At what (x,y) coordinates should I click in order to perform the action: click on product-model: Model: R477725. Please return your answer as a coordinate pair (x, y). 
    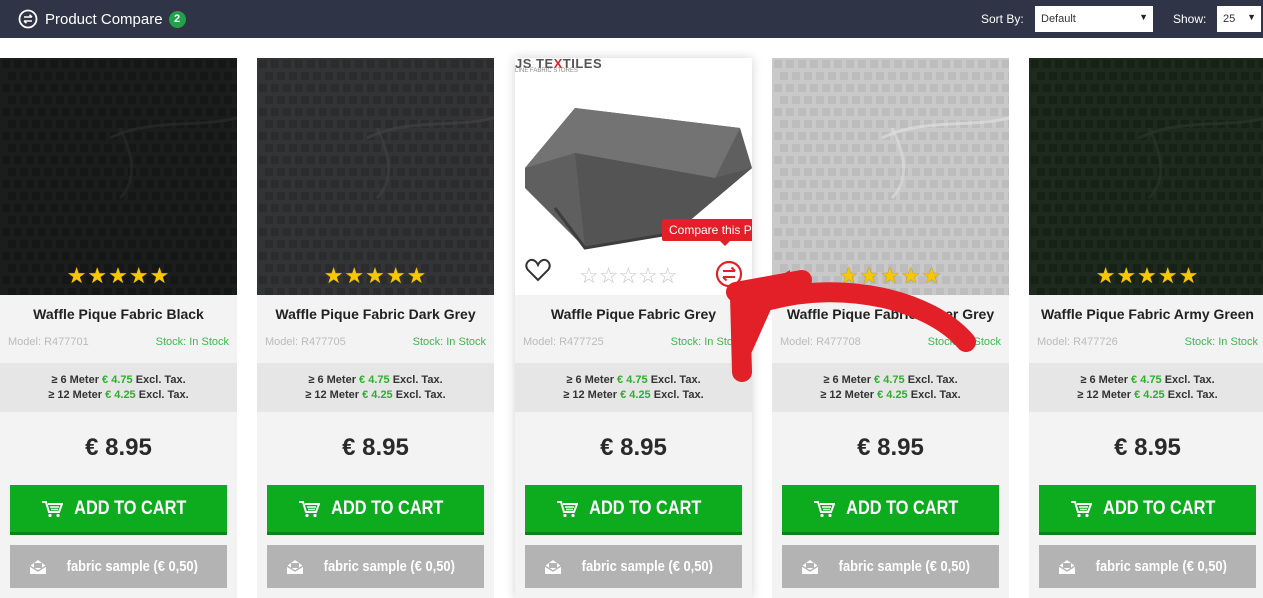
    Looking at the image, I should click on (563, 342).